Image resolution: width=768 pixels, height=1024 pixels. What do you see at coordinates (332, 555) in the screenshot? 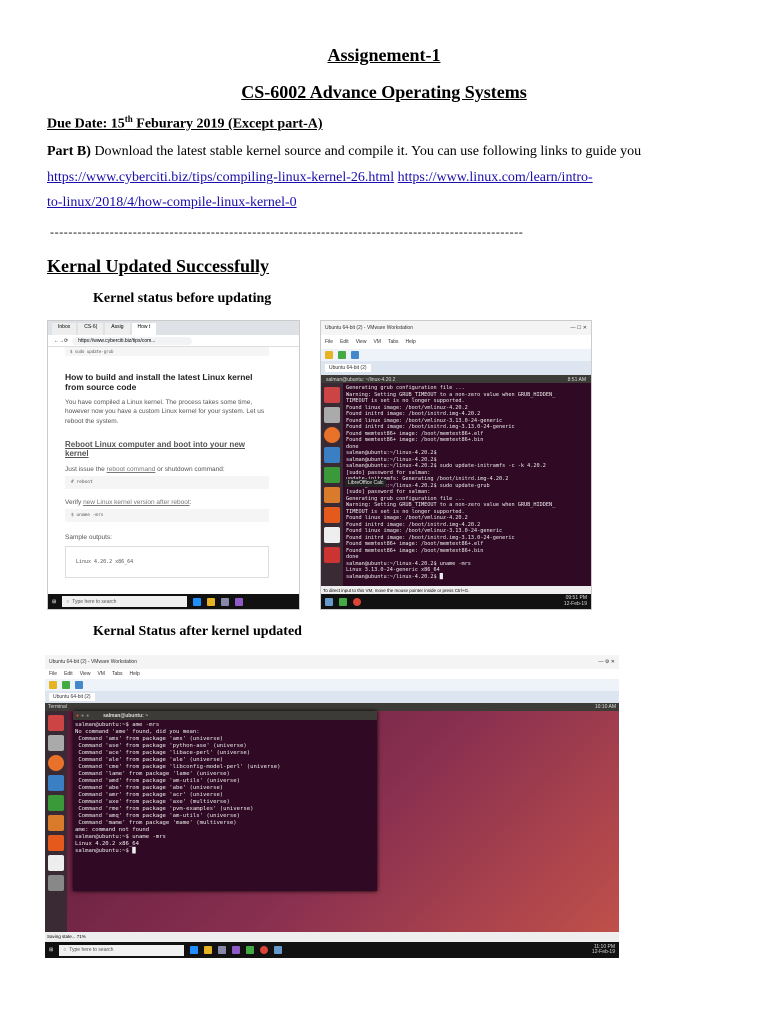
I see `settings-icon` at bounding box center [332, 555].